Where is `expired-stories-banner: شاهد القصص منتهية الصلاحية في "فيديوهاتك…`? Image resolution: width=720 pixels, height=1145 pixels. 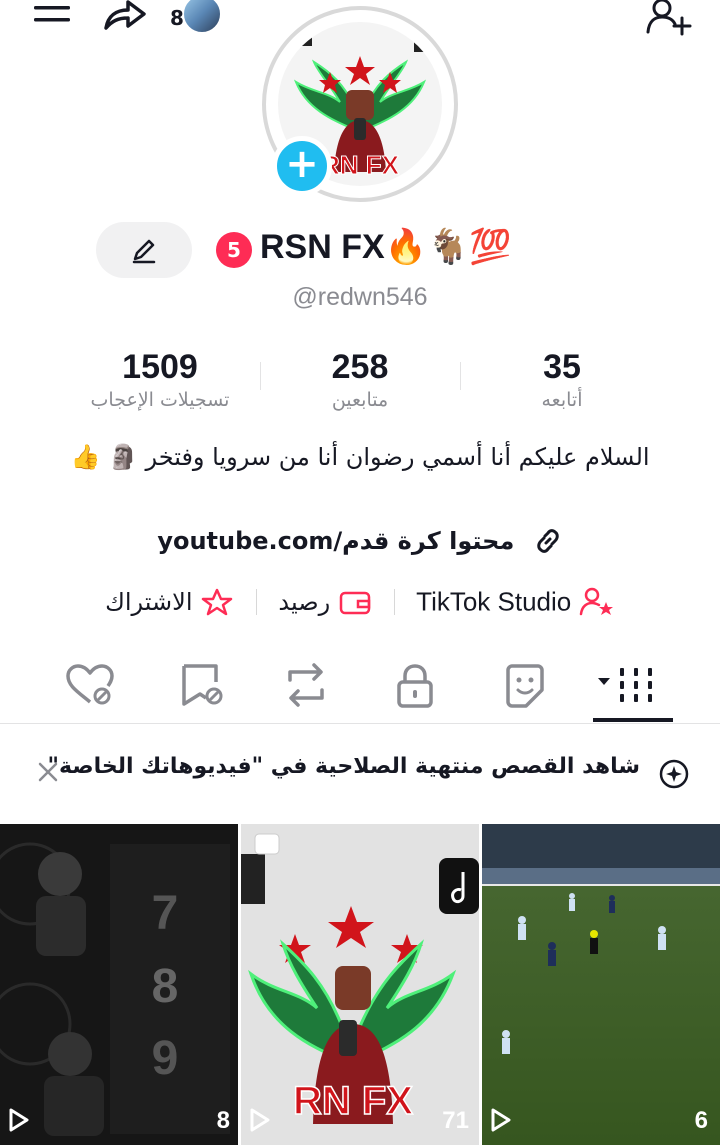
expired-stories-banner: شاهد القصص منتهية الصلاحية في "فيديوهاتك… is located at coordinates (360, 772).